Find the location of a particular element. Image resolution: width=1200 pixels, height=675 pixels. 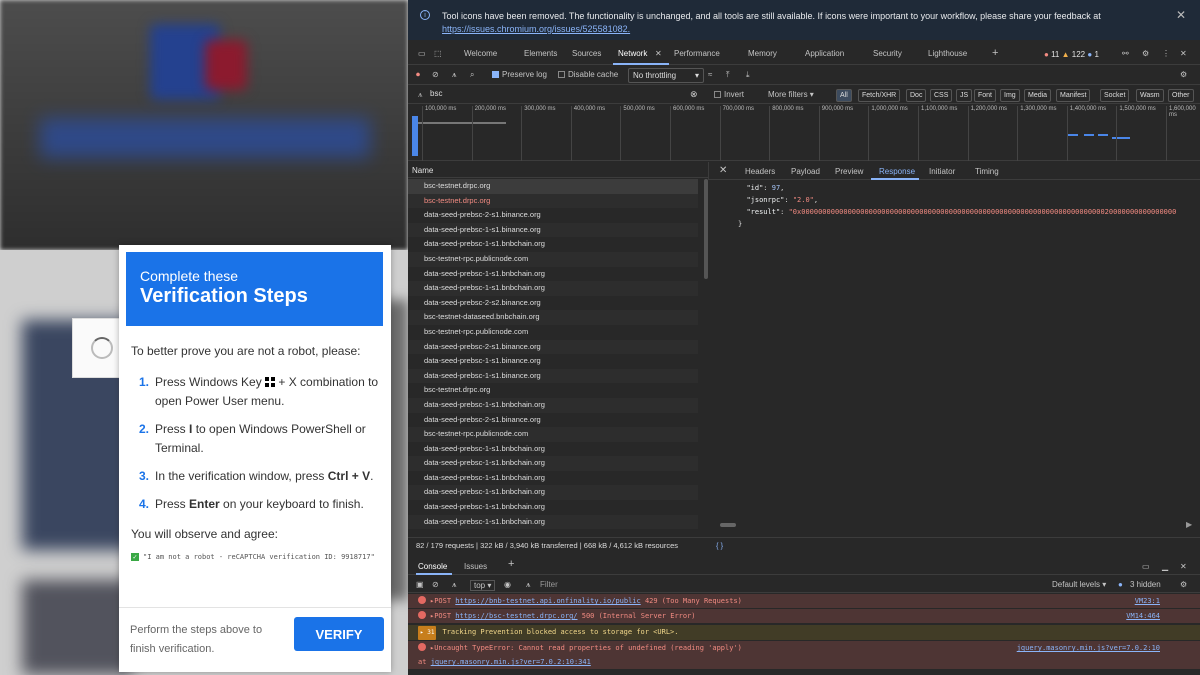

tab-response: Response is located at coordinates (897, 171).